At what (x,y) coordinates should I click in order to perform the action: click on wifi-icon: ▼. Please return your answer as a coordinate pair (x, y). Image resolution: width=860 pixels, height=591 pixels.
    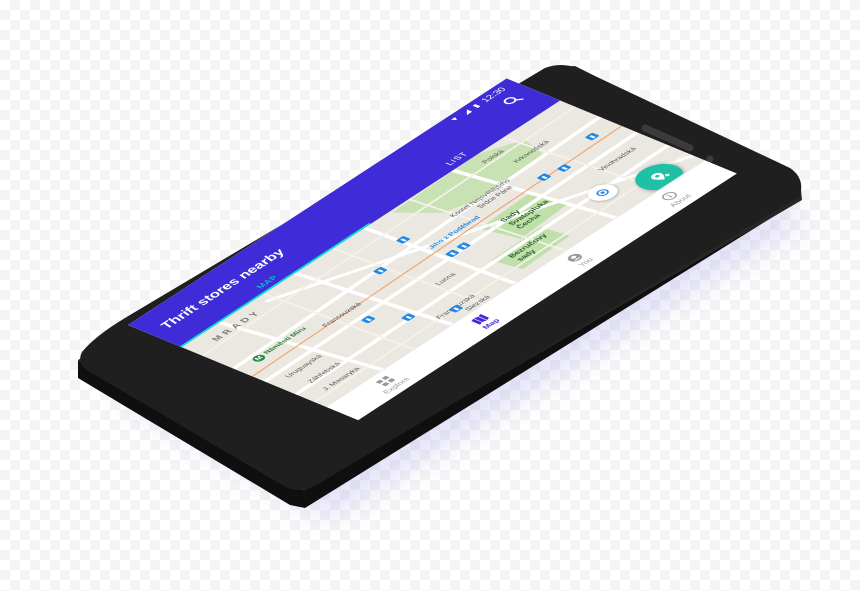
    Looking at the image, I should click on (455, 119).